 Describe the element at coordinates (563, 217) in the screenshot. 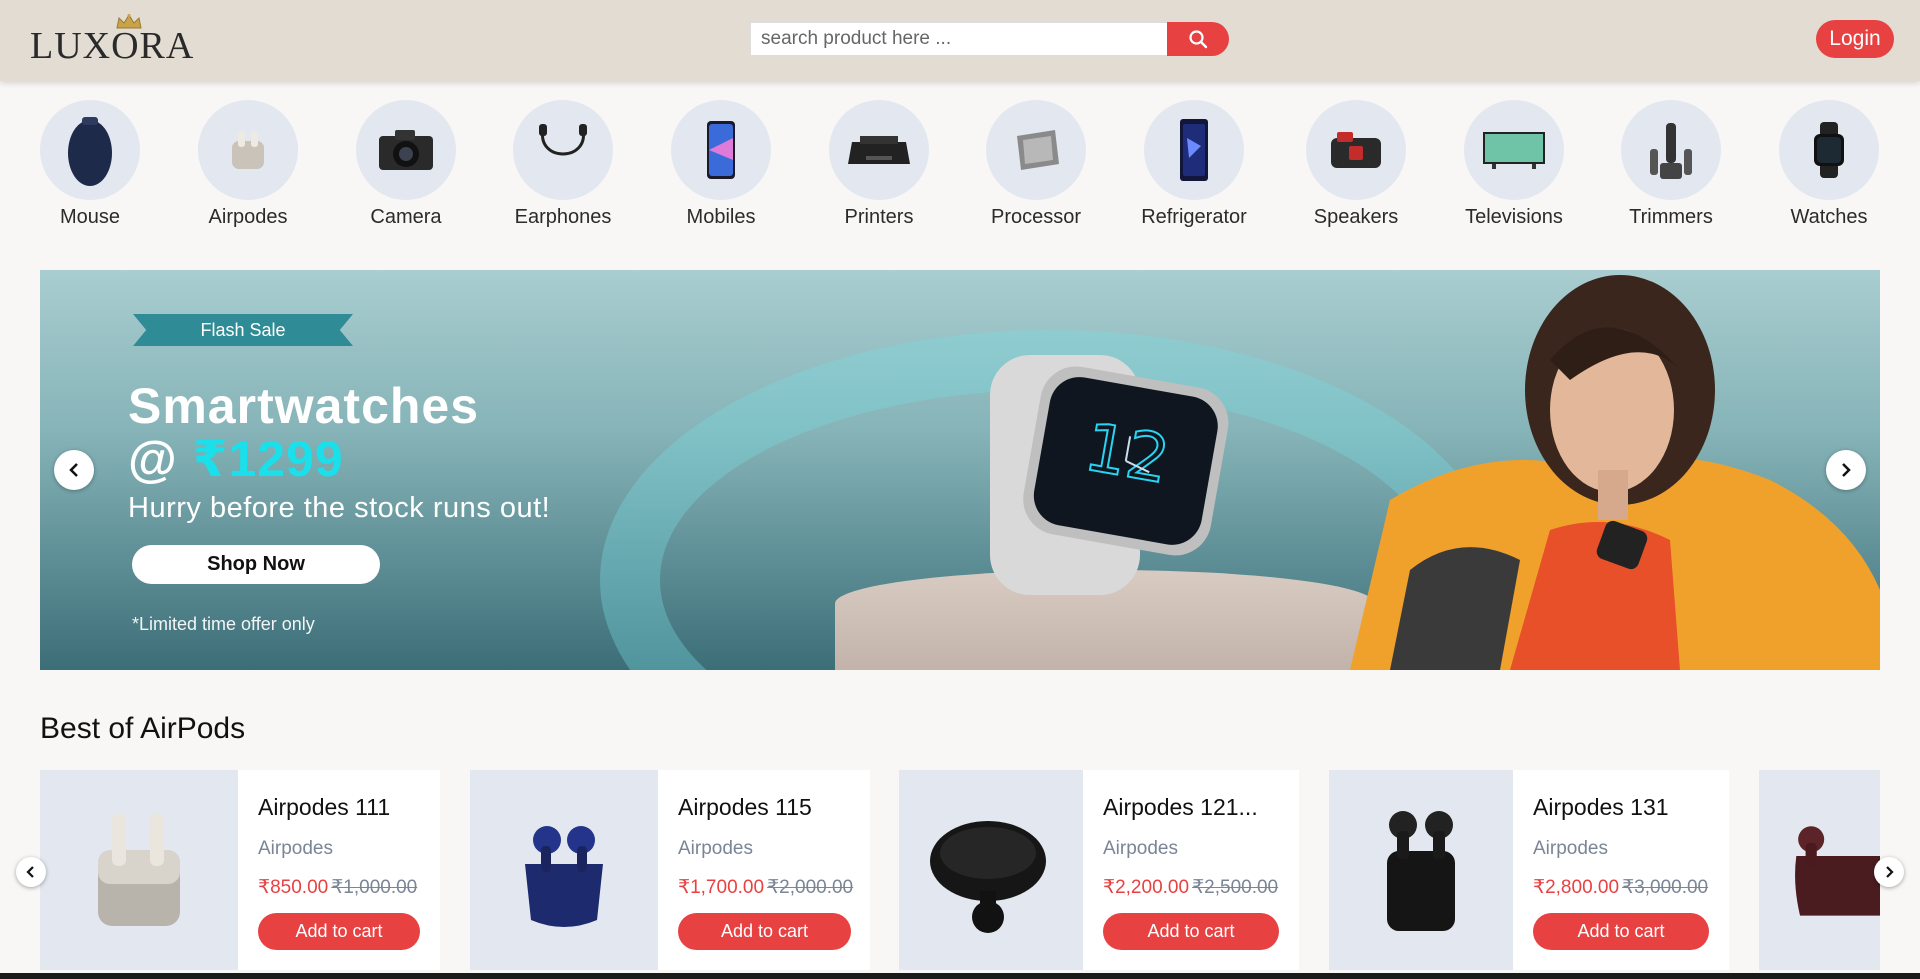

I see `category-label: Earphones` at that location.